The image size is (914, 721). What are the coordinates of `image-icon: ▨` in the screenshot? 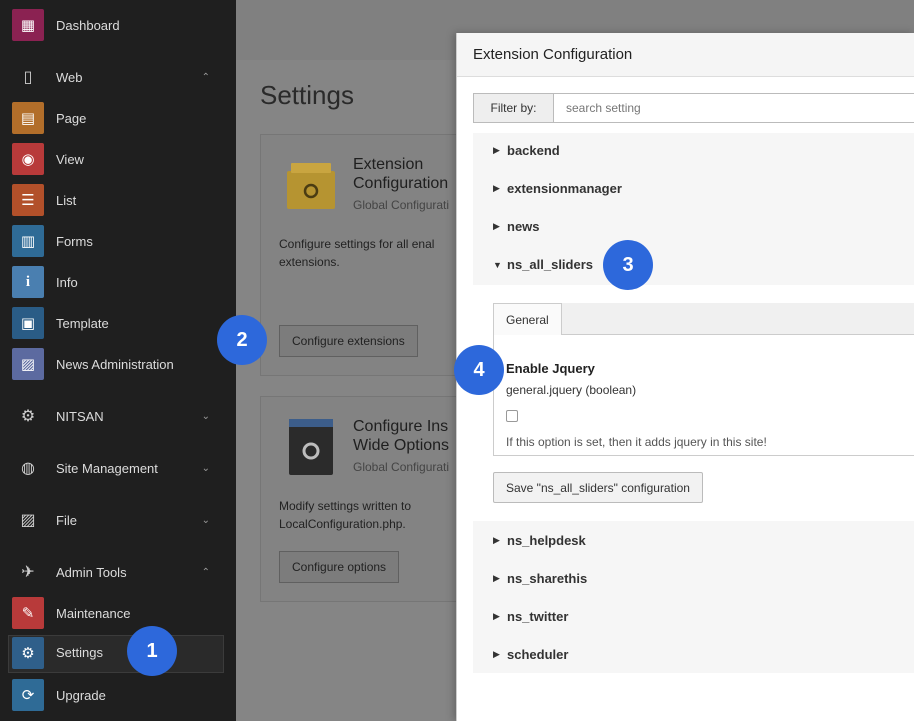 It's located at (28, 520).